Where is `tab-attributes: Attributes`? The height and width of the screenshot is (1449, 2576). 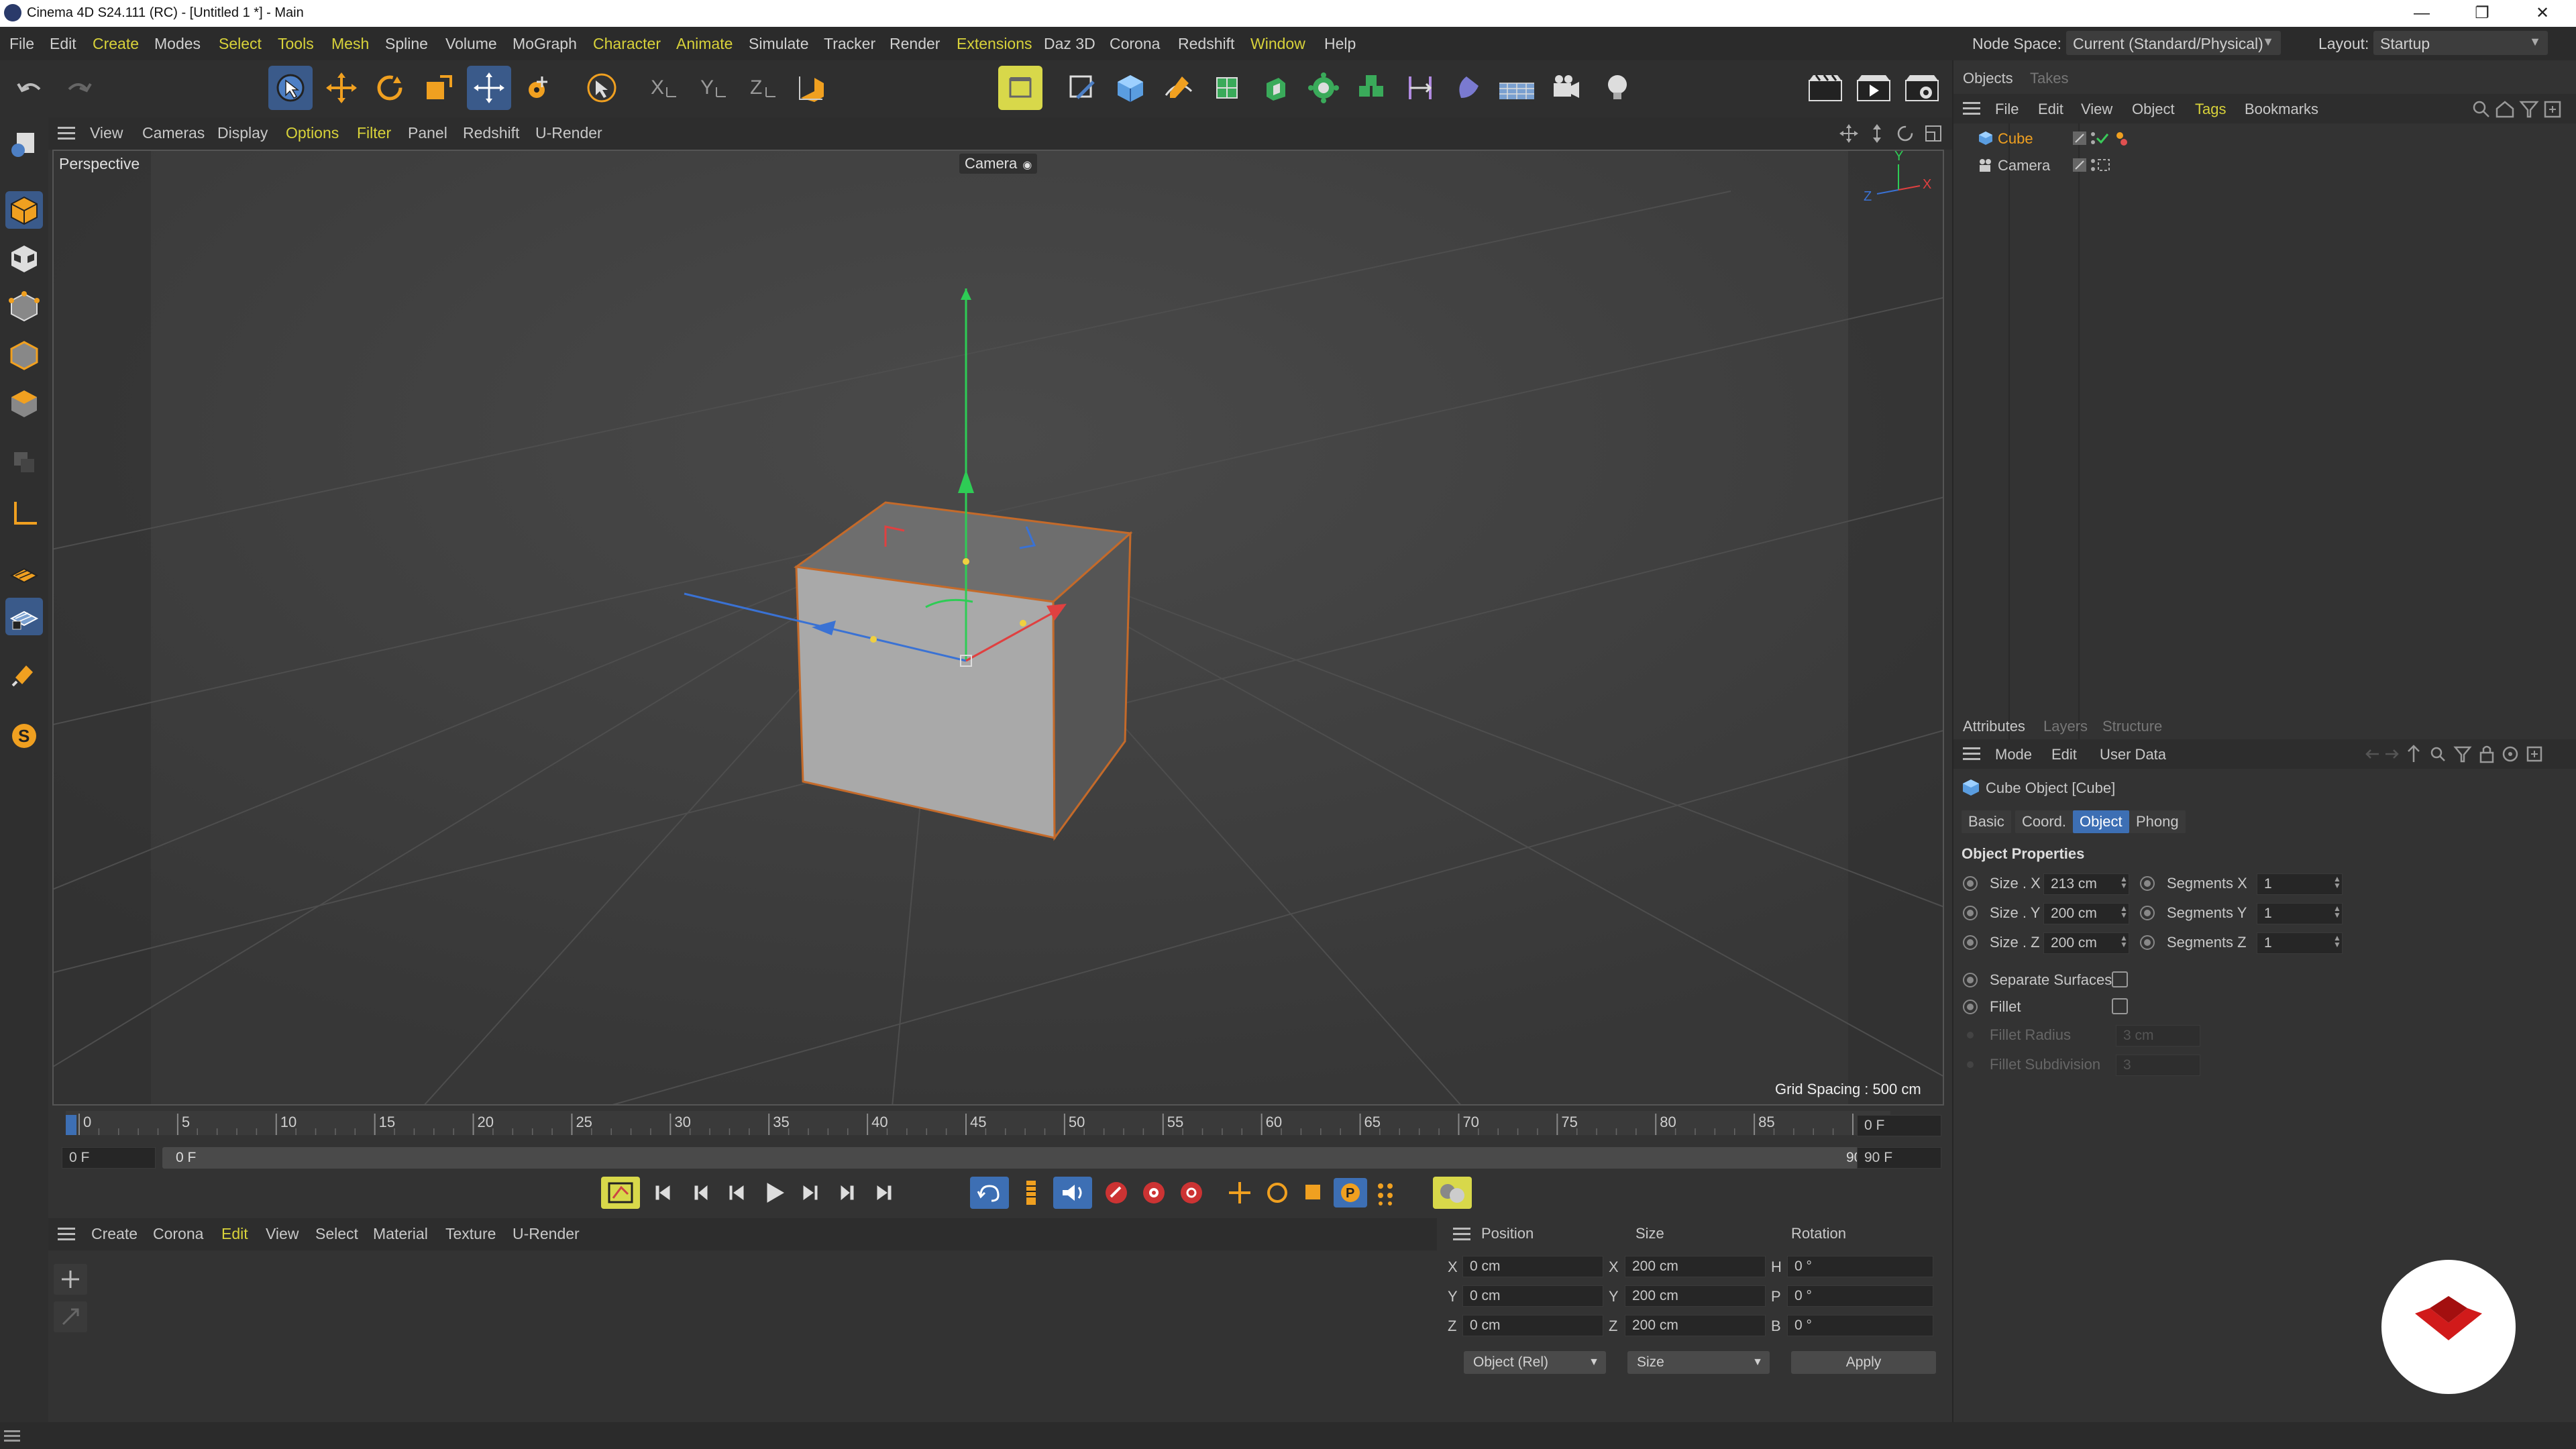 tab-attributes: Attributes is located at coordinates (1994, 726).